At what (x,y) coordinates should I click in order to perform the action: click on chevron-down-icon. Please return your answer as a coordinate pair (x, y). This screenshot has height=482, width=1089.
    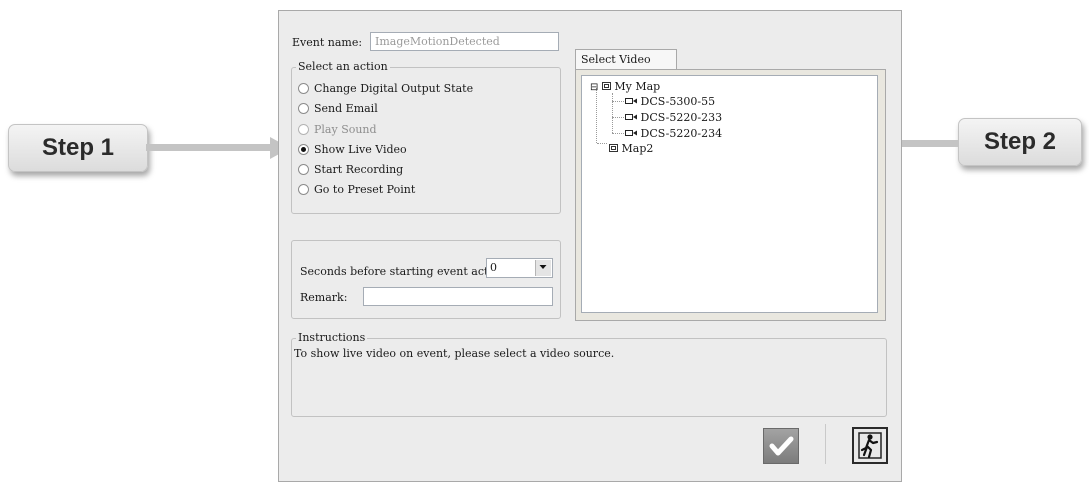
    Looking at the image, I should click on (543, 267).